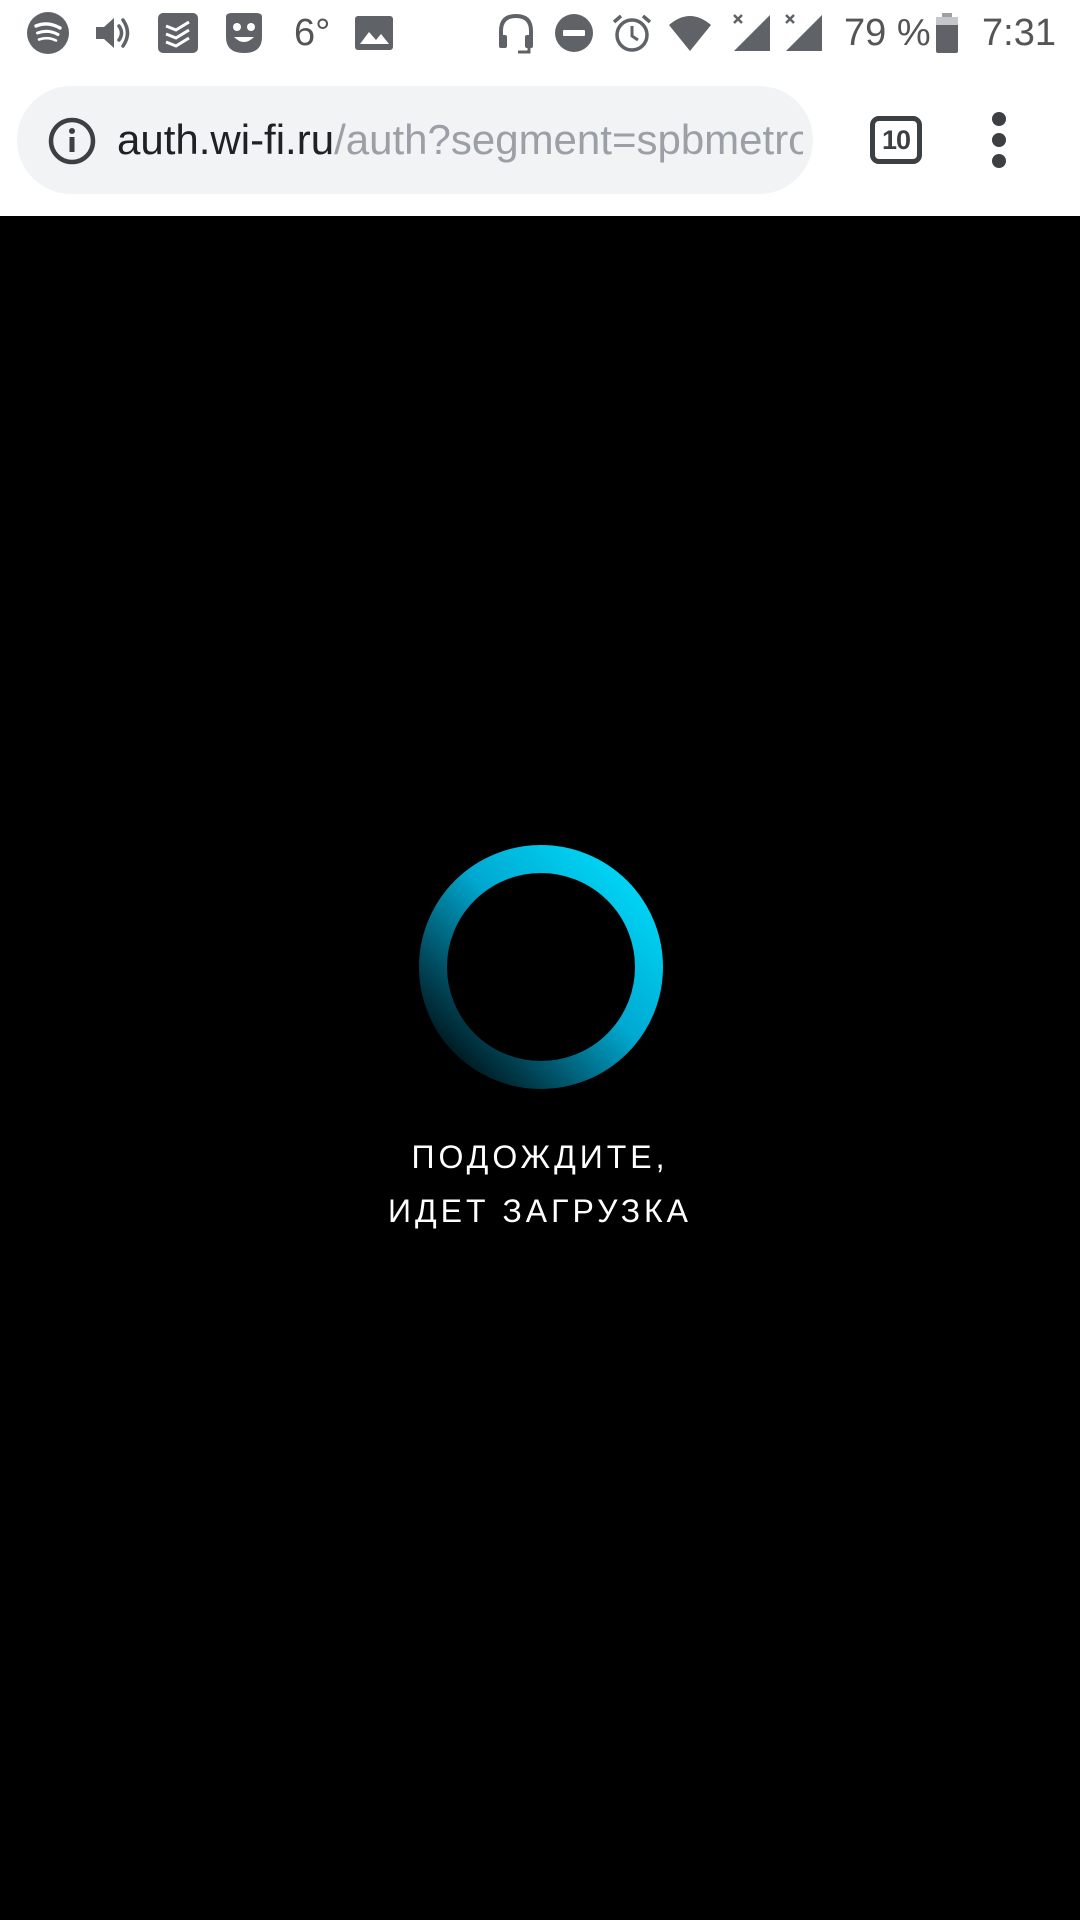 The image size is (1080, 1920). I want to click on do-not-disturb-icon, so click(574, 33).